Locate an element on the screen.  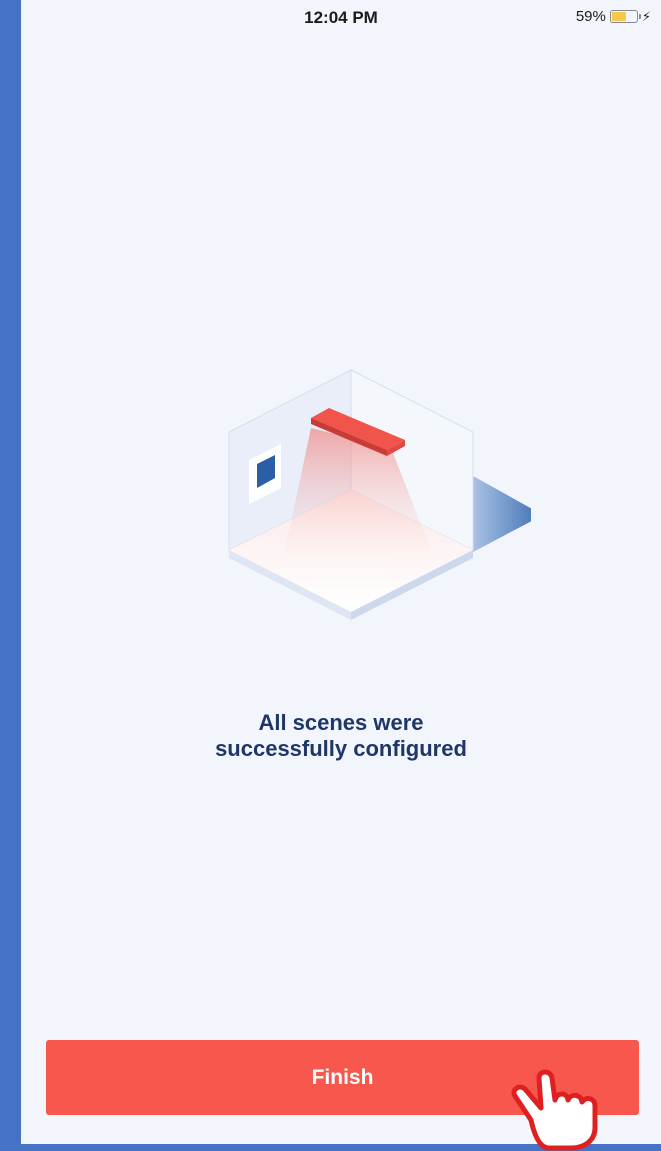
room-shadow is located at coordinates (502, 514).